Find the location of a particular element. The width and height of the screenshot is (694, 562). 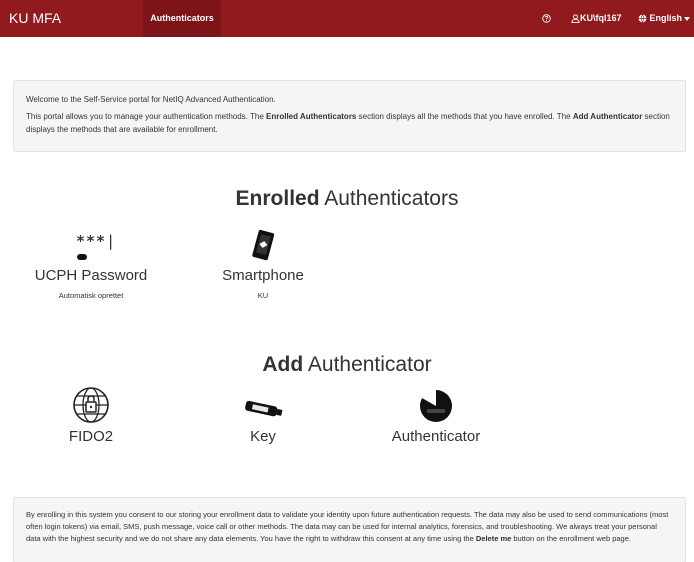

add-tile-authenticator: Authenticator is located at coordinates (436, 414).